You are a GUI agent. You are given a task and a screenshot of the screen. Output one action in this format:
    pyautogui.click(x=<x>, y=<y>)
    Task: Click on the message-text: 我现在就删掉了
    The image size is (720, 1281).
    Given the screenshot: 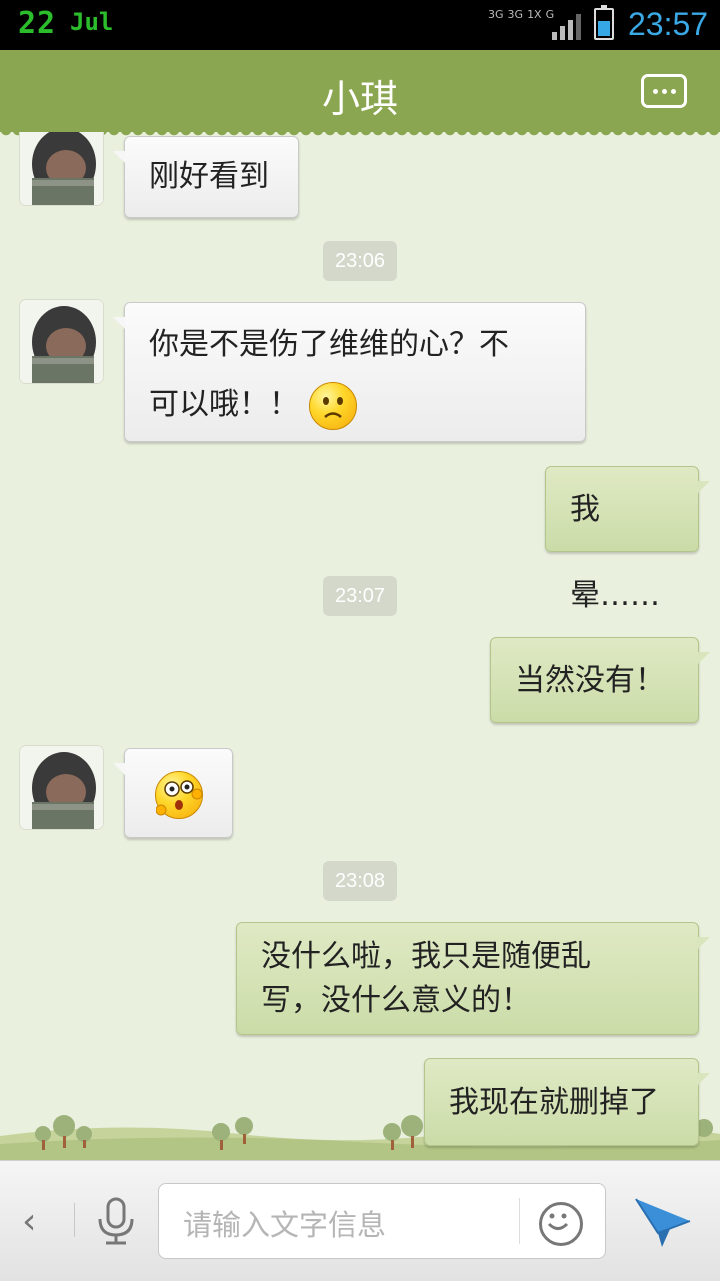 What is the action you would take?
    pyautogui.click(x=554, y=1102)
    